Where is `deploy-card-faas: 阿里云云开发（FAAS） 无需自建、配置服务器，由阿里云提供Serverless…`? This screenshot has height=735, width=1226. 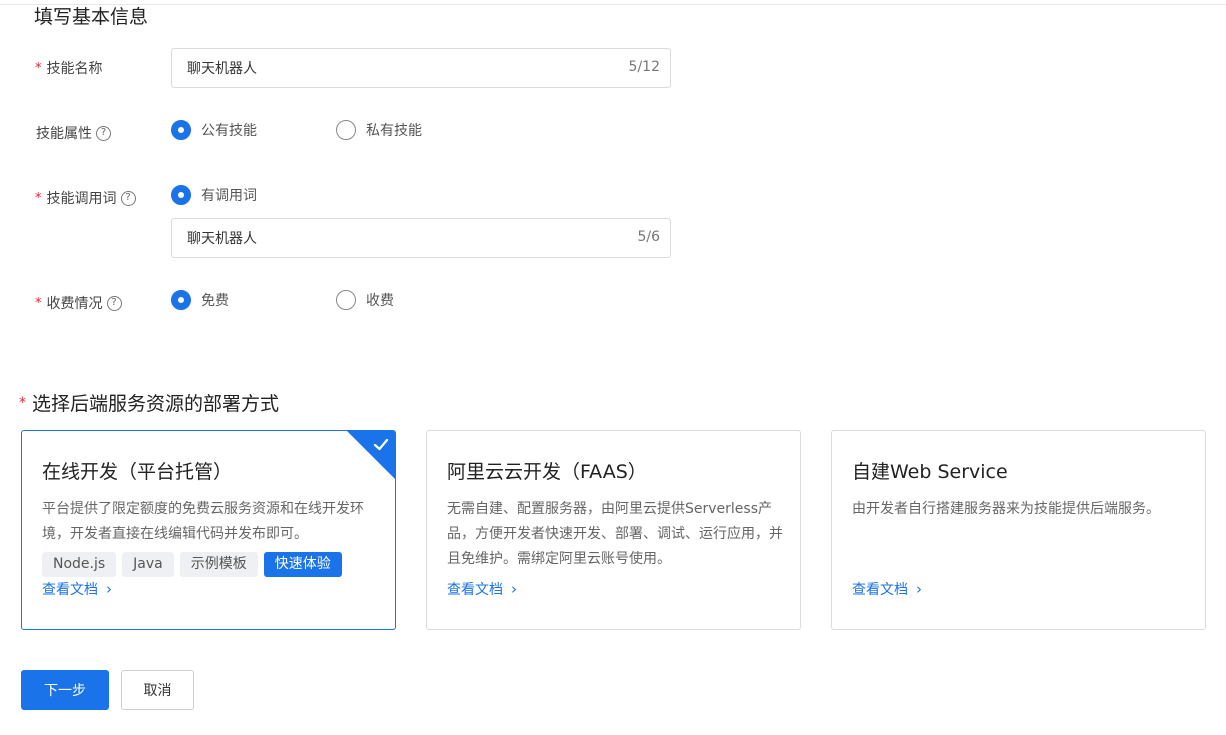
deploy-card-faas: 阿里云云开发（FAAS） 无需自建、配置服务器，由阿里云提供Serverless… is located at coordinates (613, 530).